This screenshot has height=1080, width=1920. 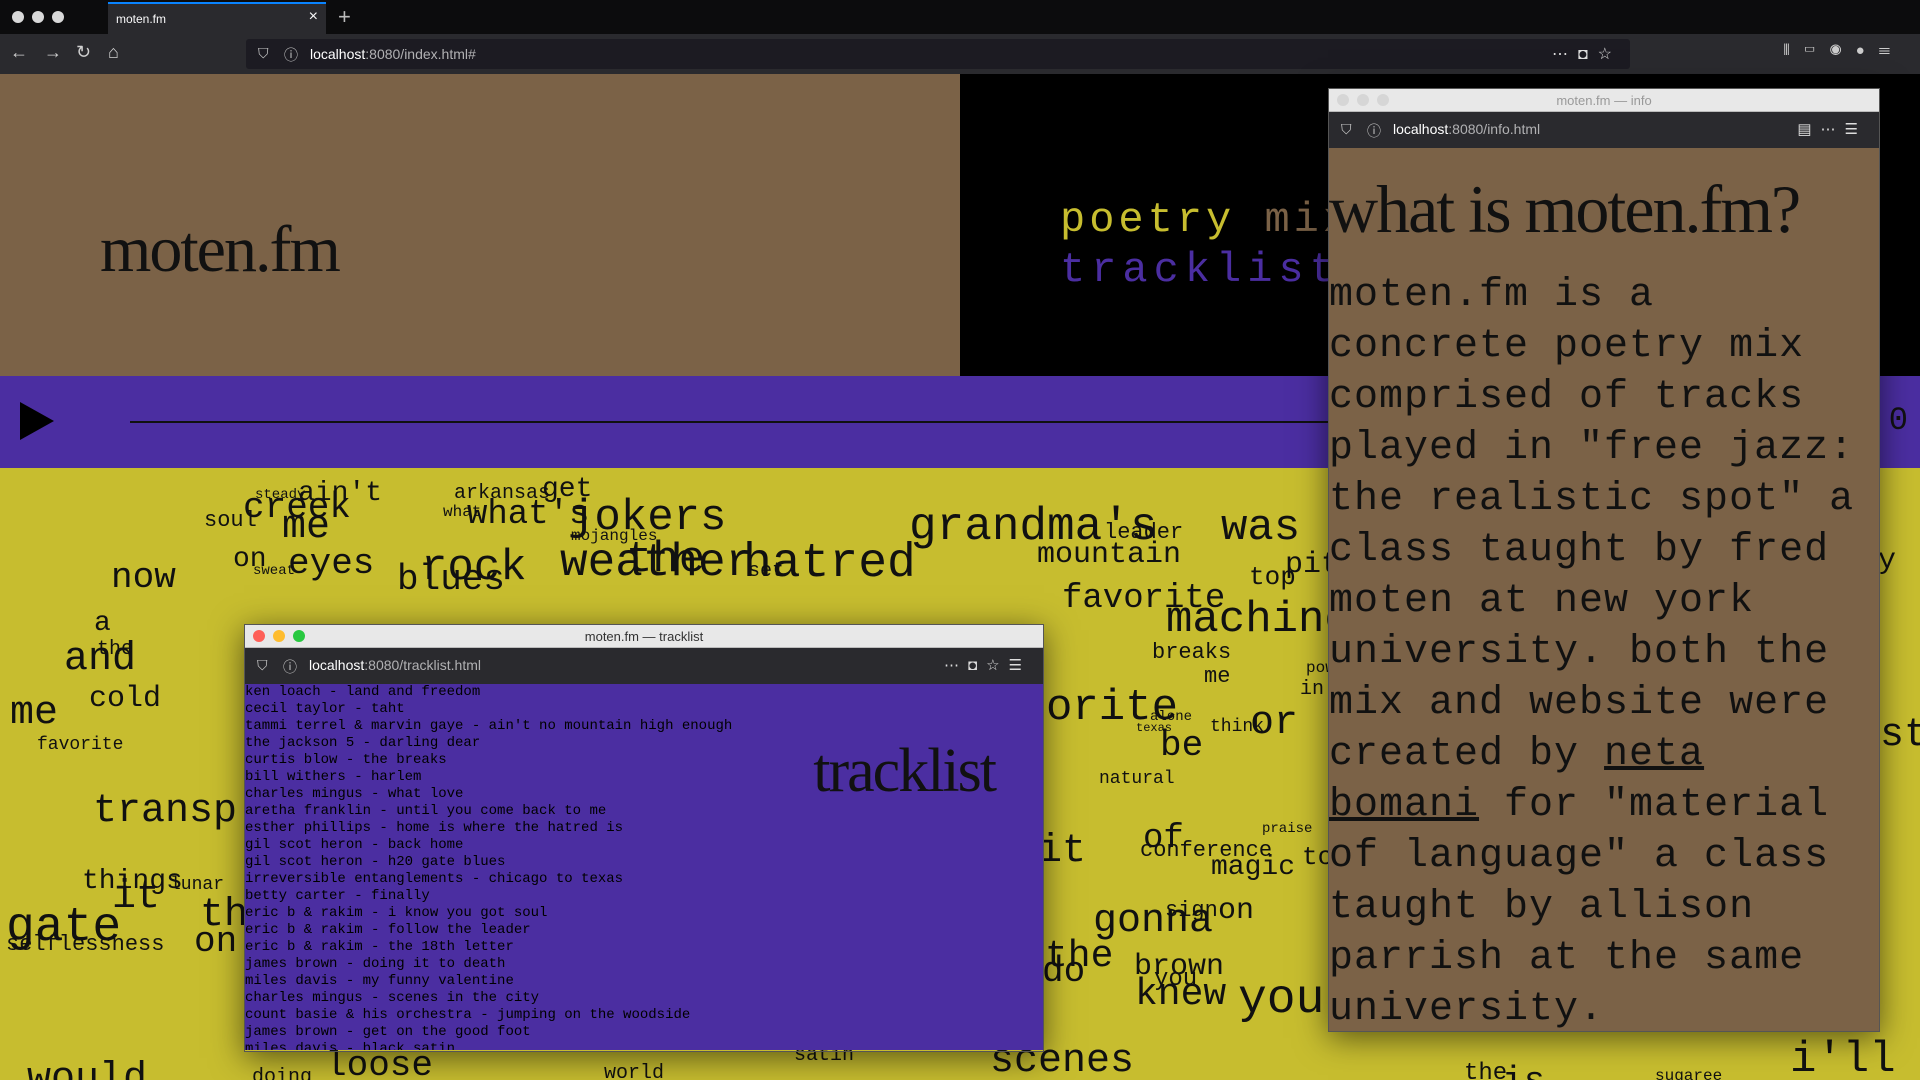 I want to click on cloud-word: natural, so click(x=1137, y=779).